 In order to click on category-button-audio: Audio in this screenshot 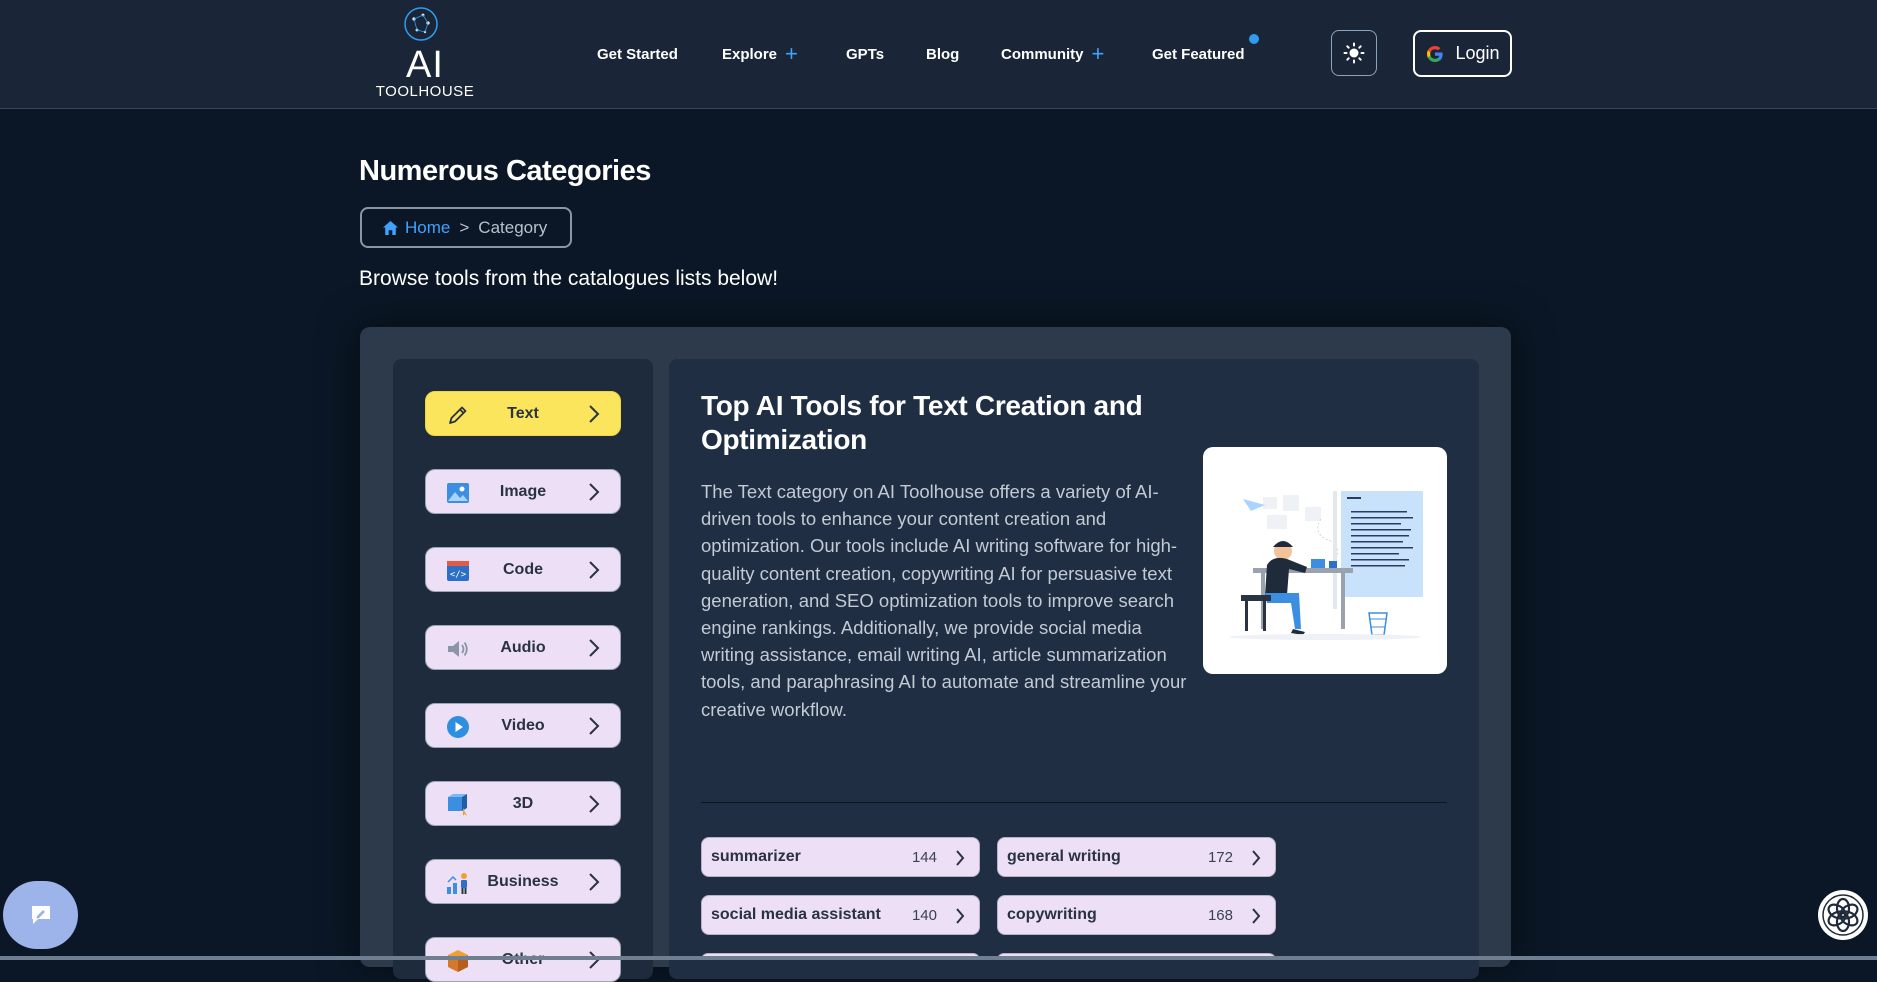, I will do `click(523, 647)`.